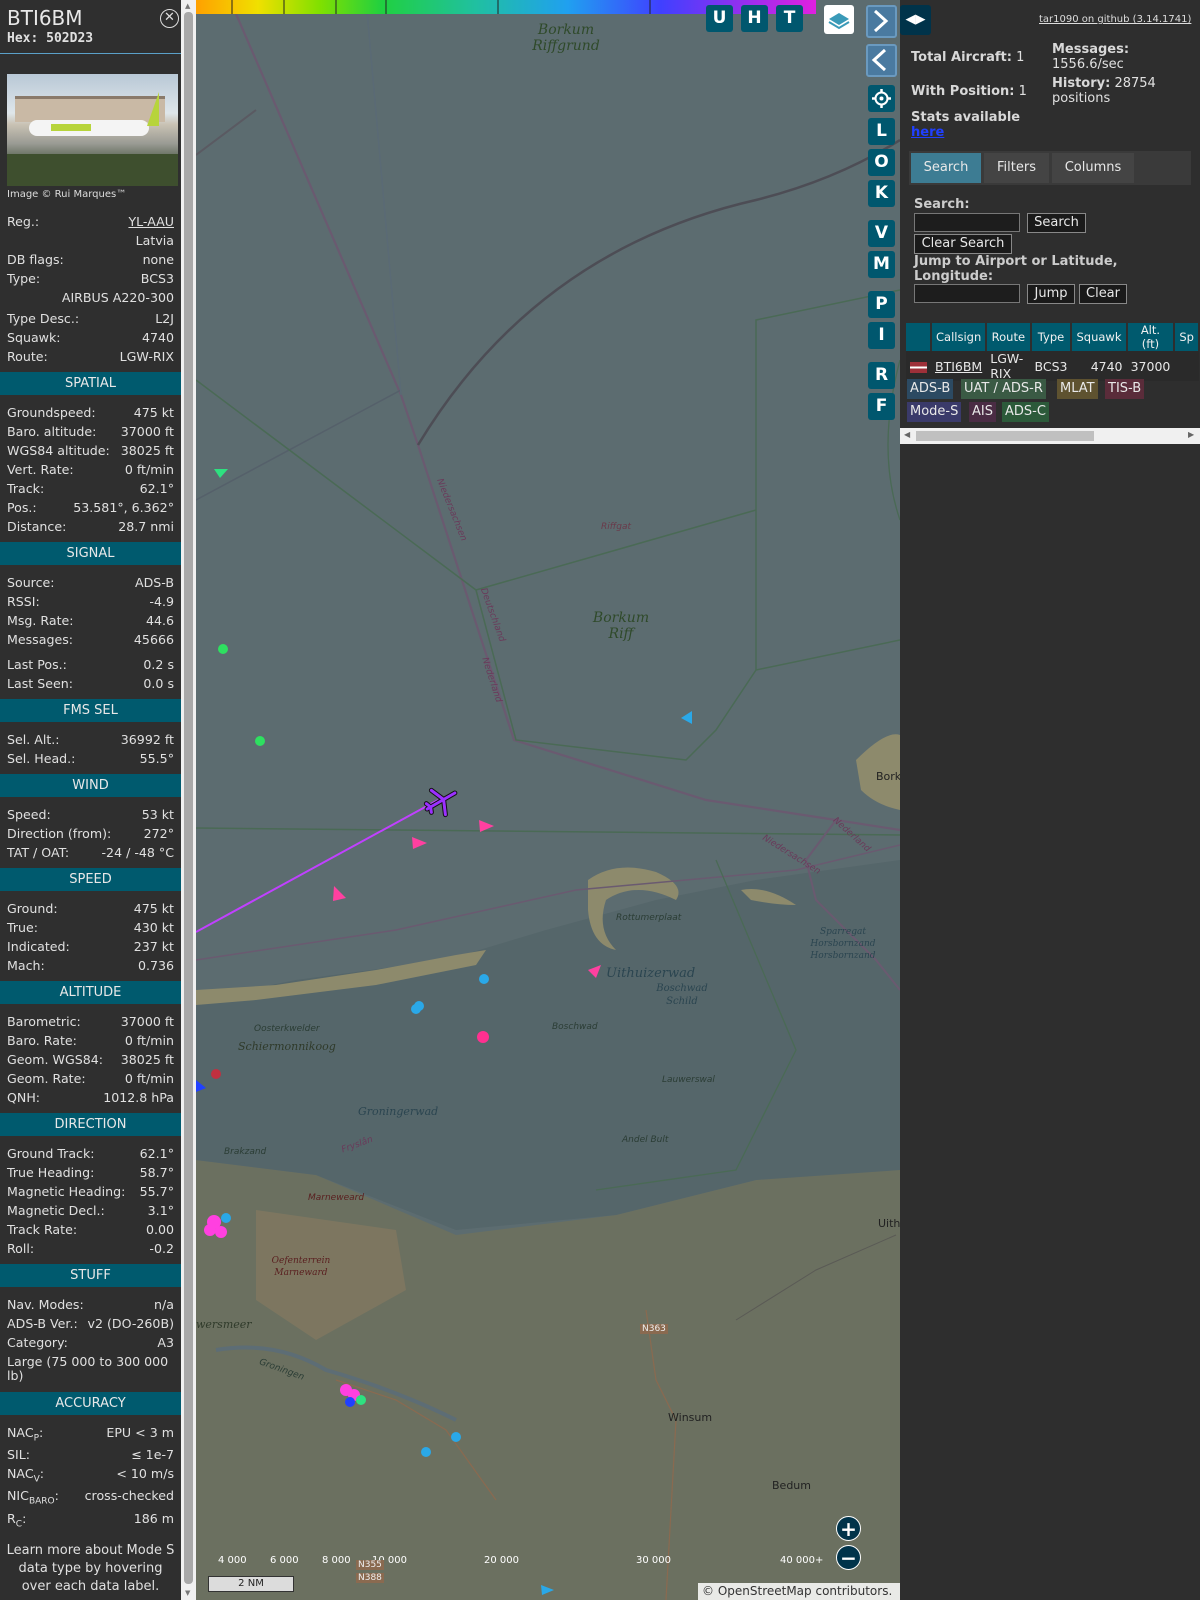 The height and width of the screenshot is (1600, 1200). I want to click on scrollbar-thumb, so click(188, 798).